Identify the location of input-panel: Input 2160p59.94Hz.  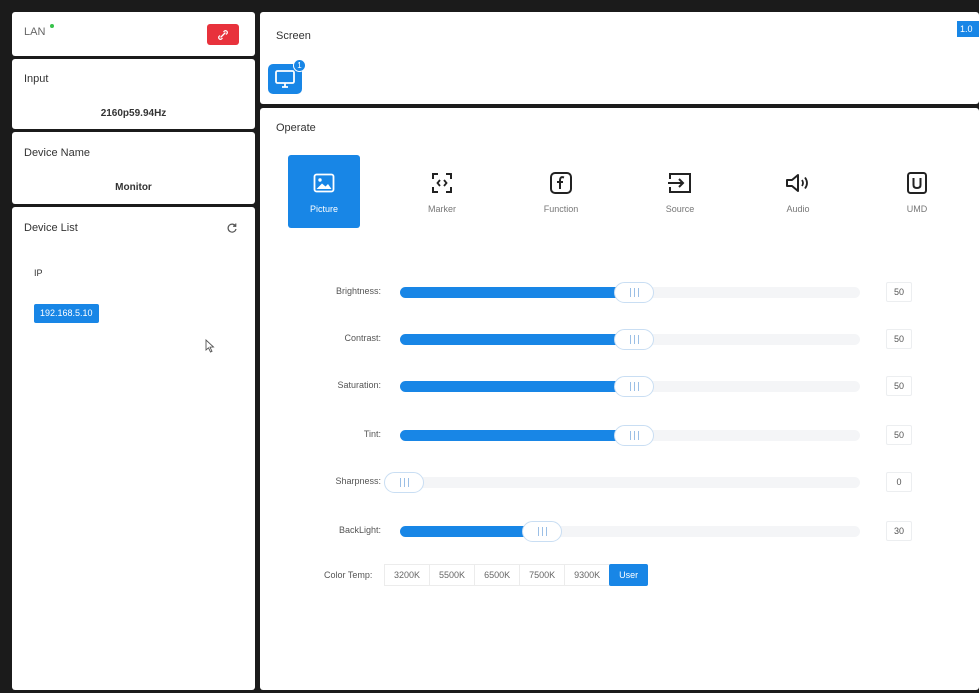
(133, 94).